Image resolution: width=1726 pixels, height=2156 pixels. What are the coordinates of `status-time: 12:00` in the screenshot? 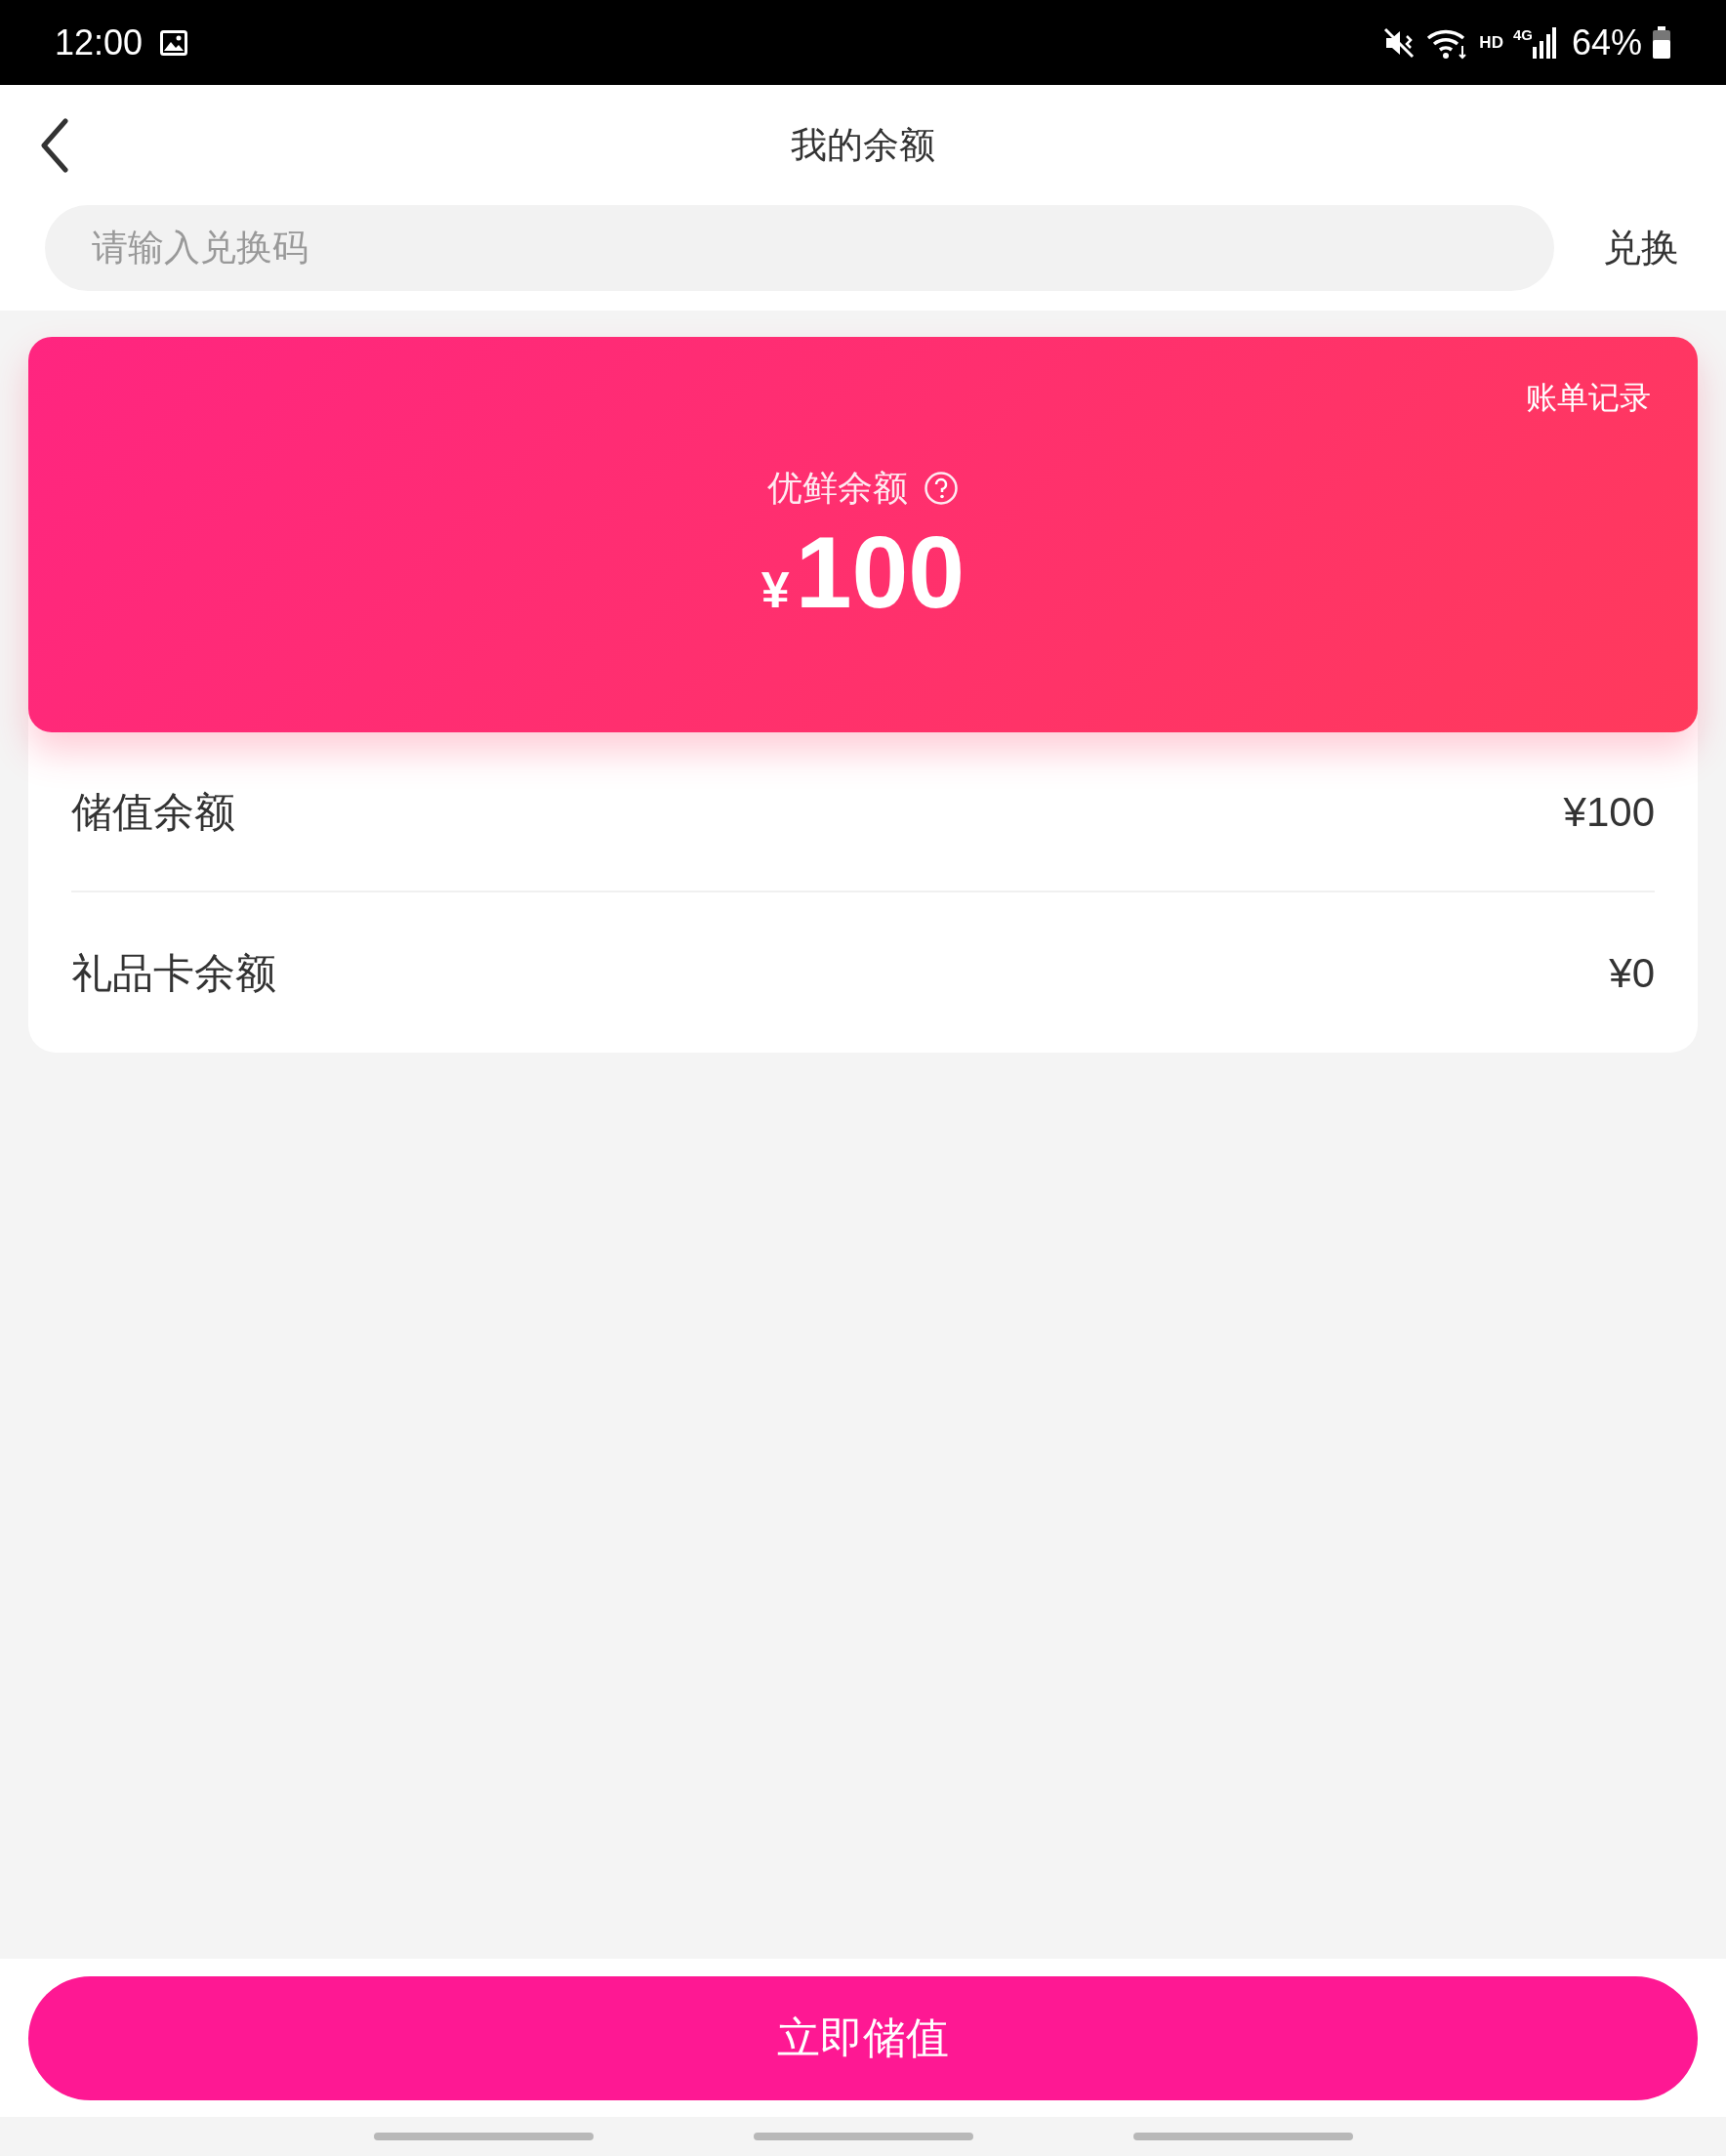 It's located at (99, 43).